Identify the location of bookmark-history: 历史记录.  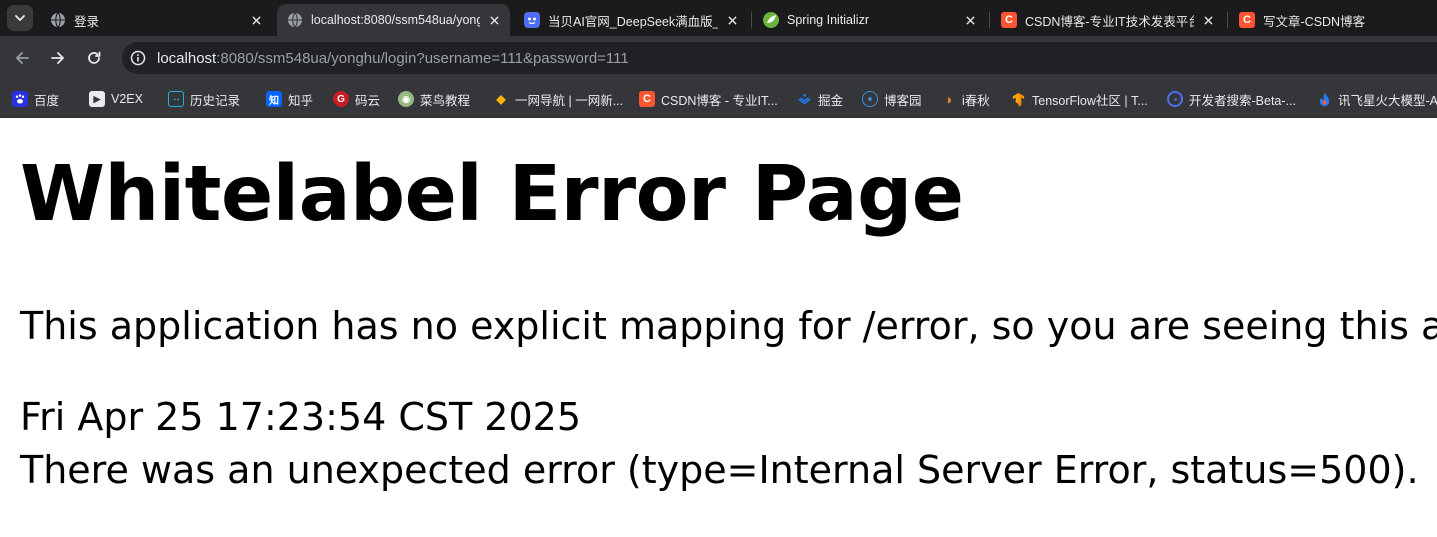
(204, 99).